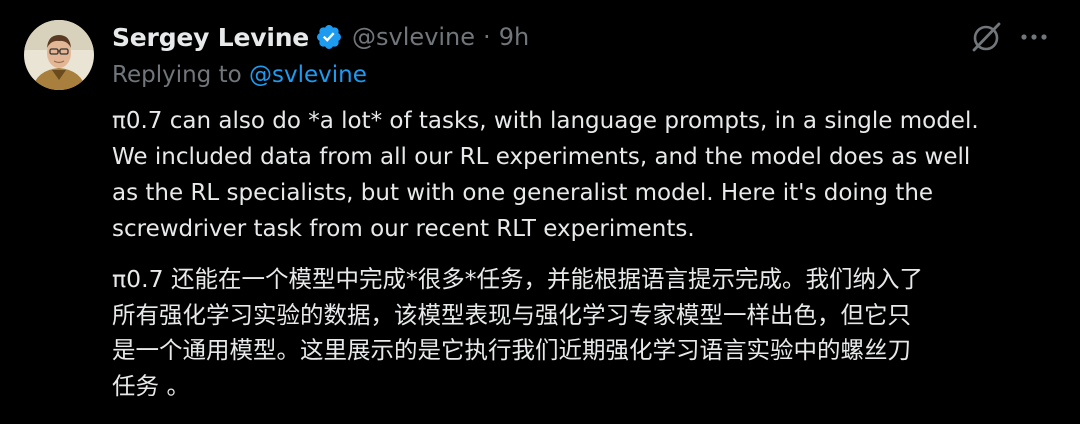 This screenshot has width=1080, height=424. What do you see at coordinates (987, 37) in the screenshot?
I see `grok-icon` at bounding box center [987, 37].